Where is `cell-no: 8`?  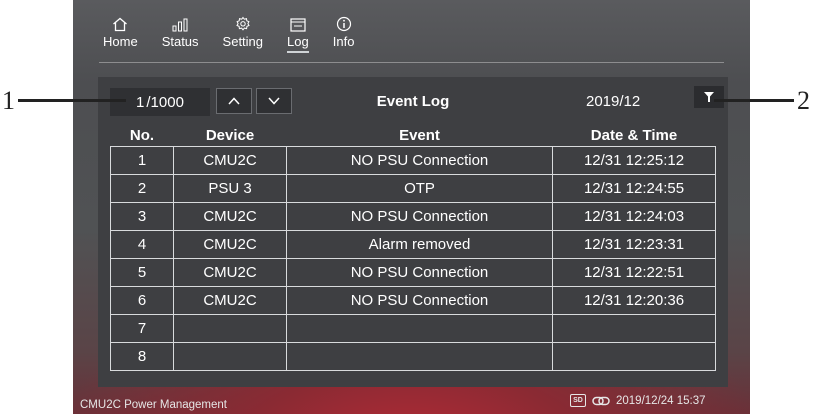 cell-no: 8 is located at coordinates (142, 356).